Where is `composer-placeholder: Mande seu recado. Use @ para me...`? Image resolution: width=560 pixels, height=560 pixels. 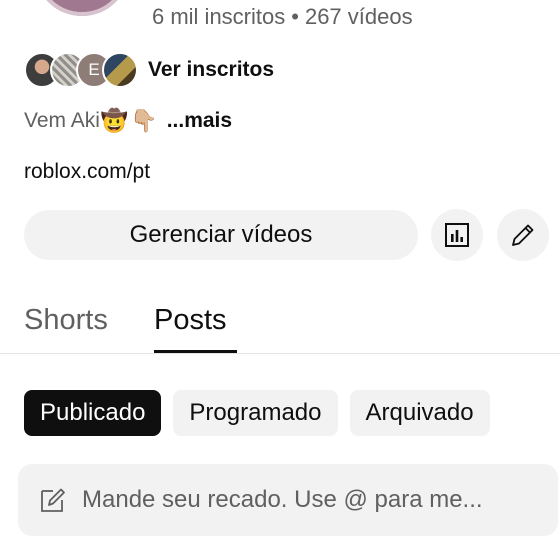 composer-placeholder: Mande seu recado. Use @ para me... is located at coordinates (282, 499).